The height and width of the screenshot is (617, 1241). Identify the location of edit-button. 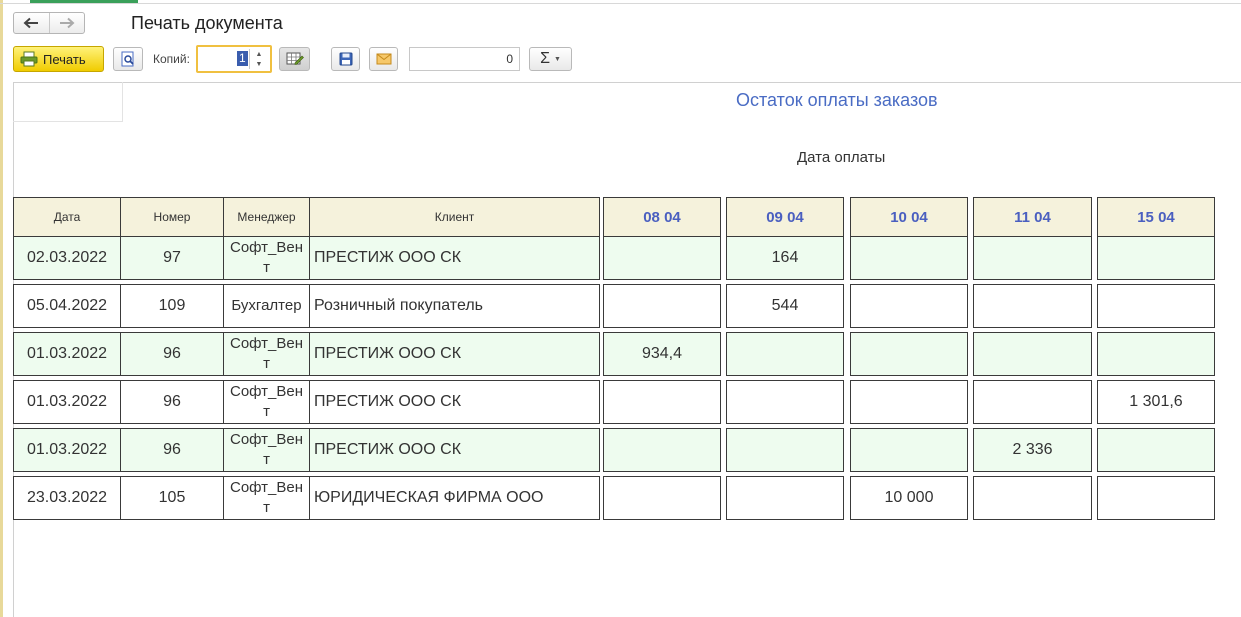
(294, 59).